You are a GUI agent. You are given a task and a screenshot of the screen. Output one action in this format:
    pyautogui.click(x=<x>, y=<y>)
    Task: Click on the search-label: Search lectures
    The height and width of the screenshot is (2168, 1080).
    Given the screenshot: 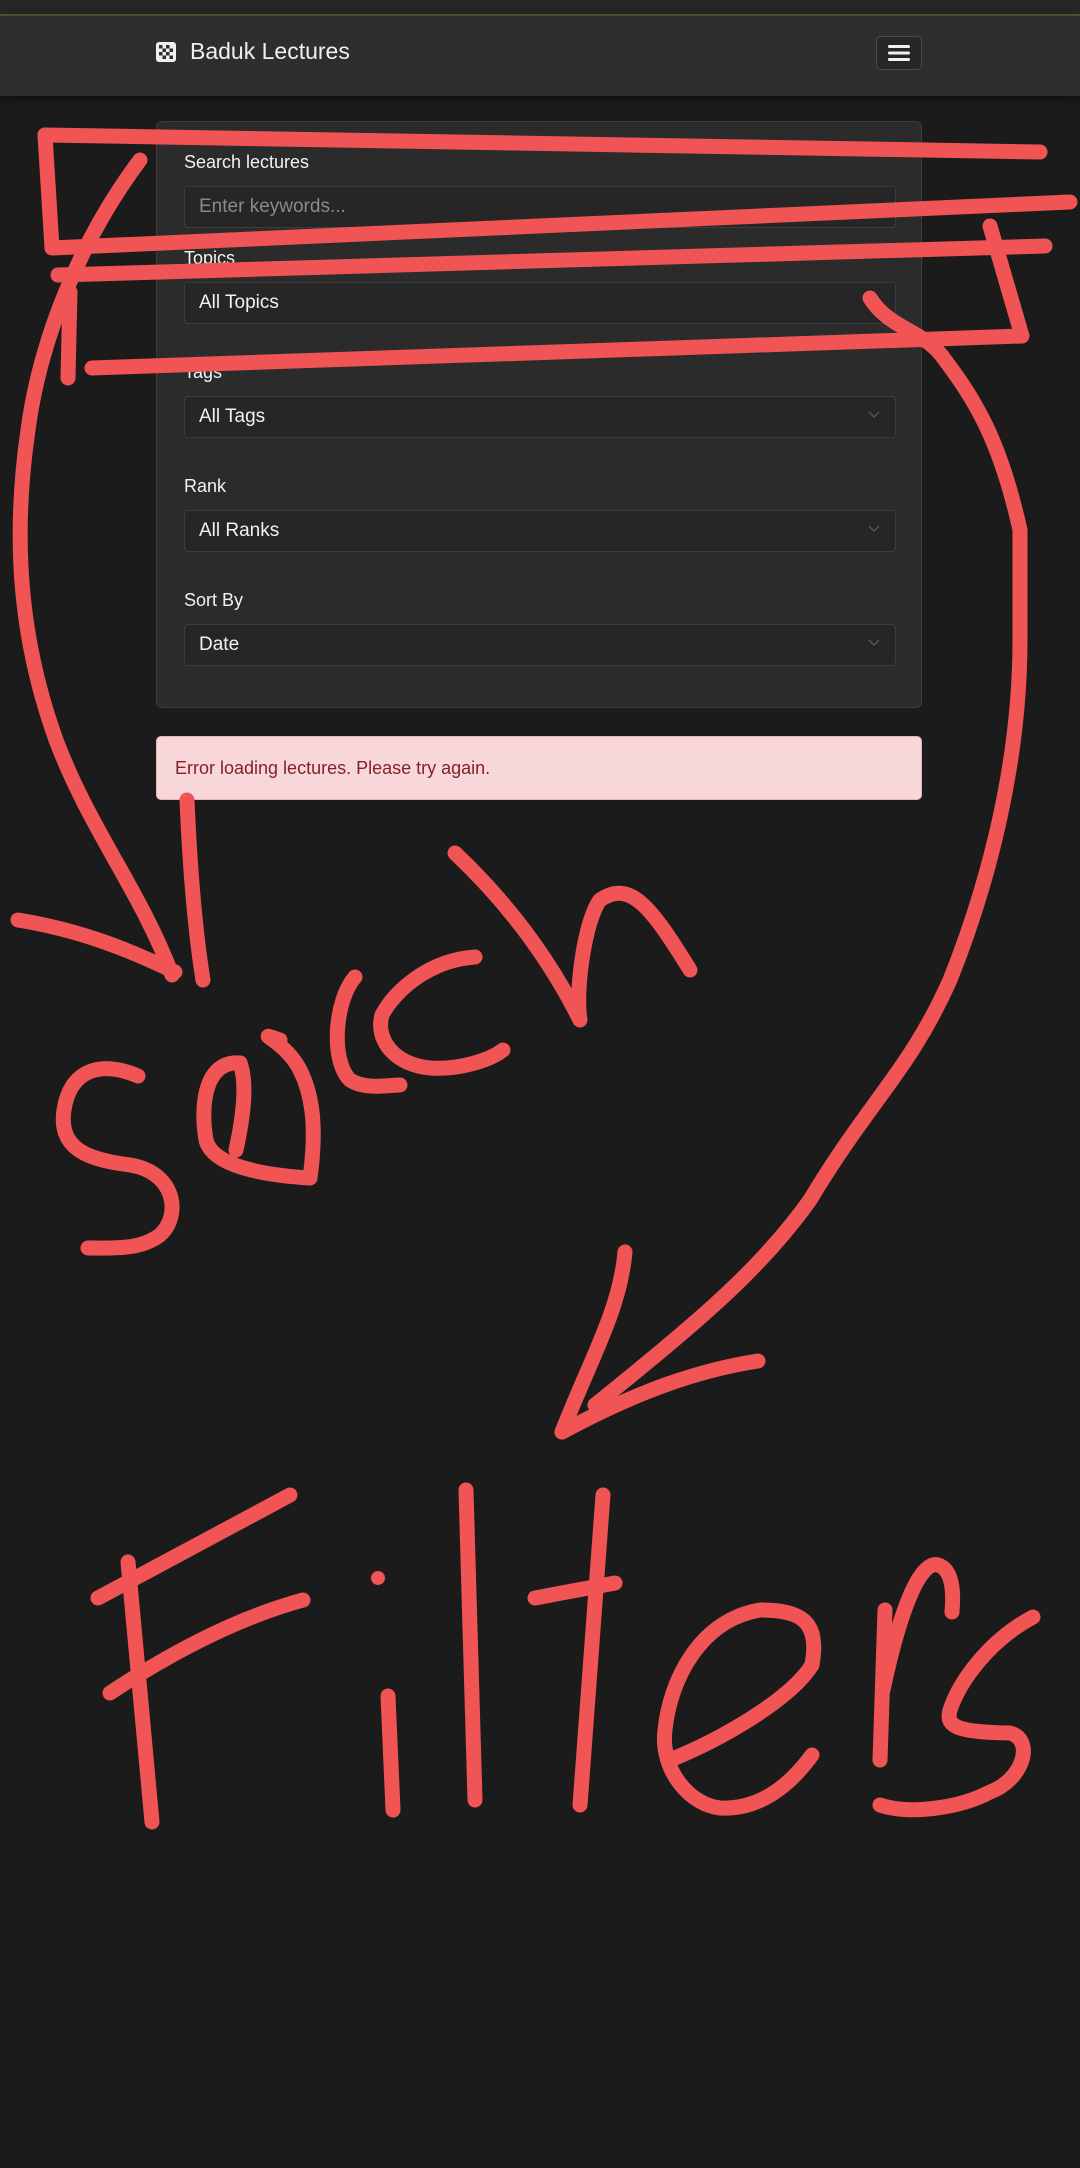 What is the action you would take?
    pyautogui.click(x=247, y=162)
    